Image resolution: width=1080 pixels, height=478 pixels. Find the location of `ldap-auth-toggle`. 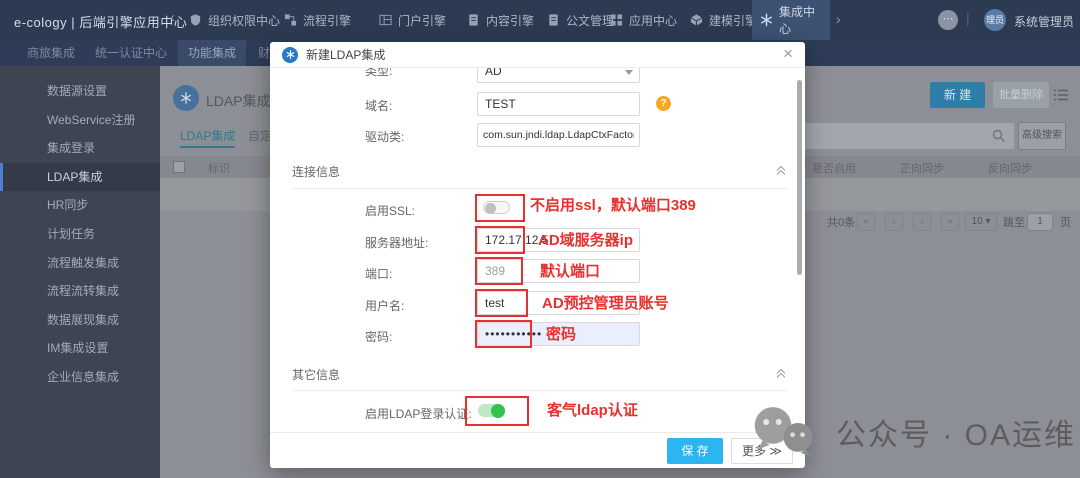

ldap-auth-toggle is located at coordinates (491, 410).